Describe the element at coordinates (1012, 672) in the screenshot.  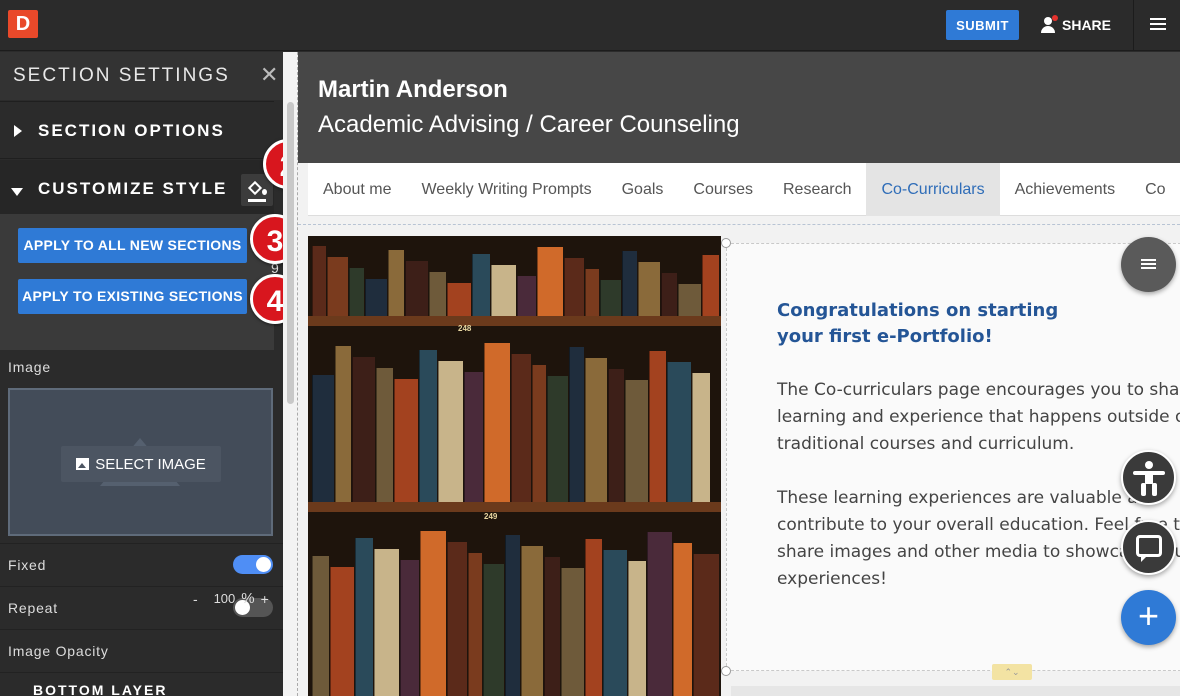
I see `section-drag-handle: ⌃⌄` at that location.